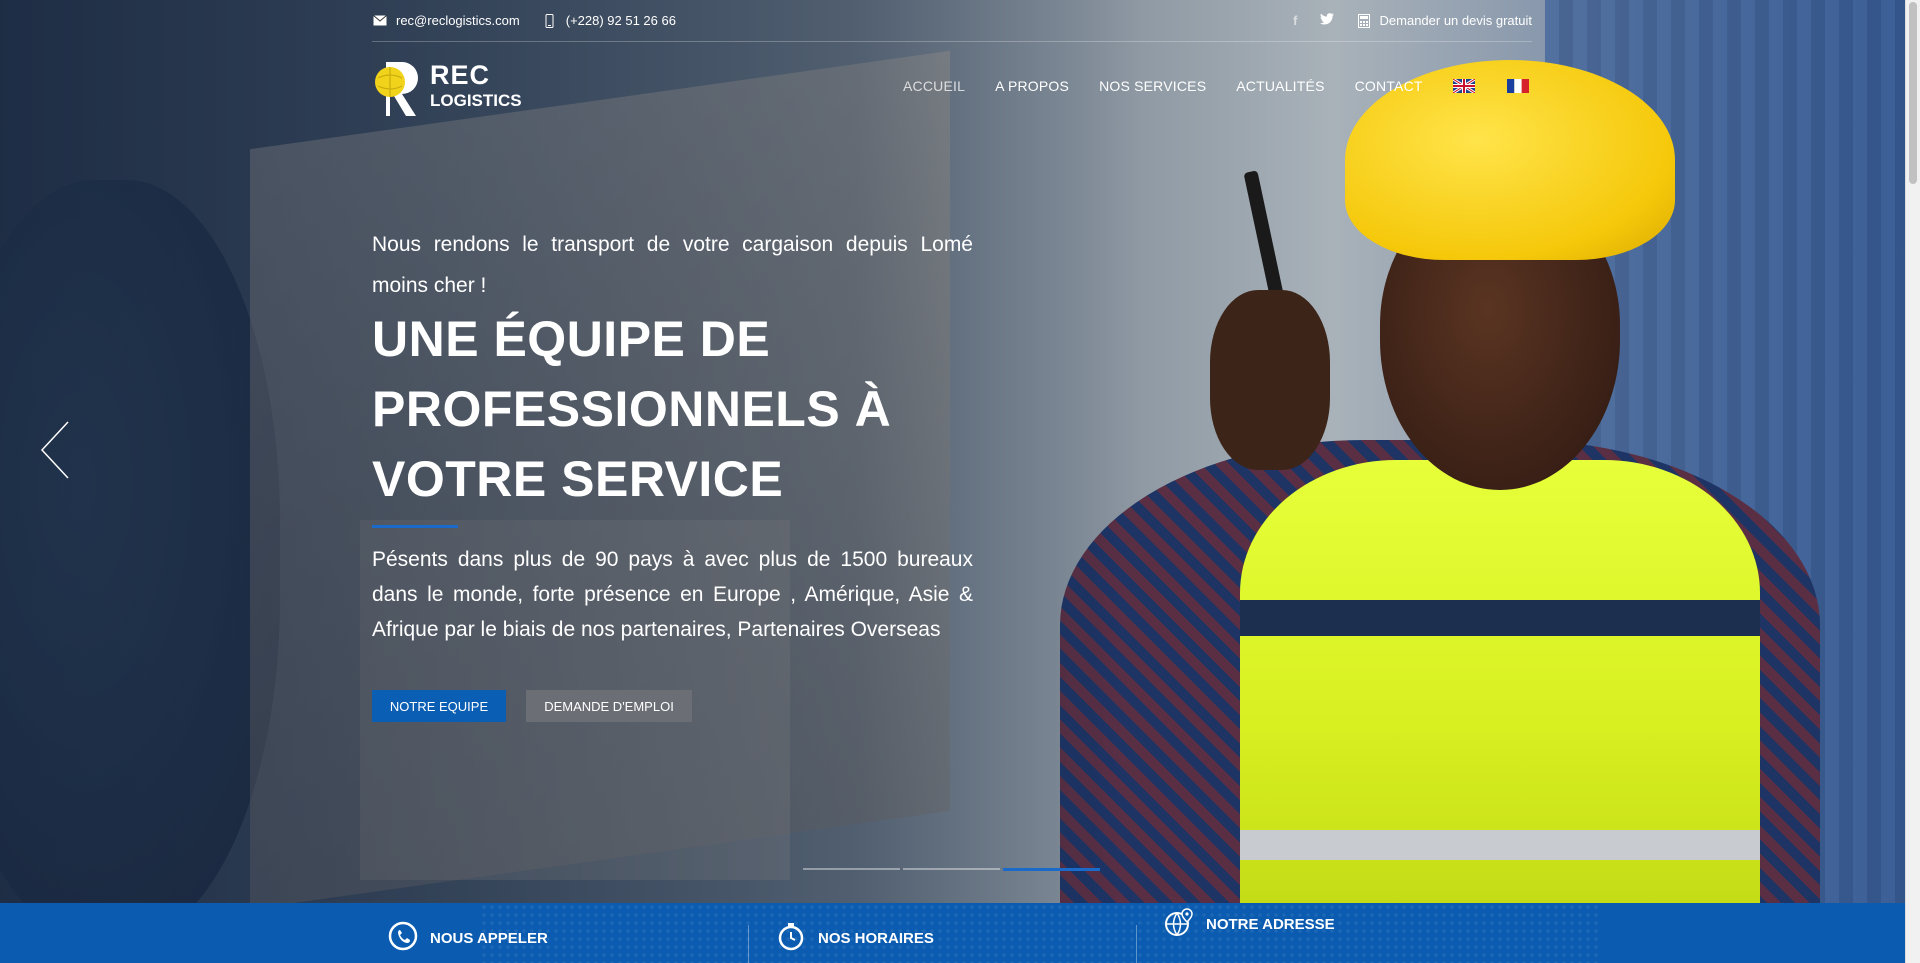  I want to click on logo-mark-icon, so click(398, 88).